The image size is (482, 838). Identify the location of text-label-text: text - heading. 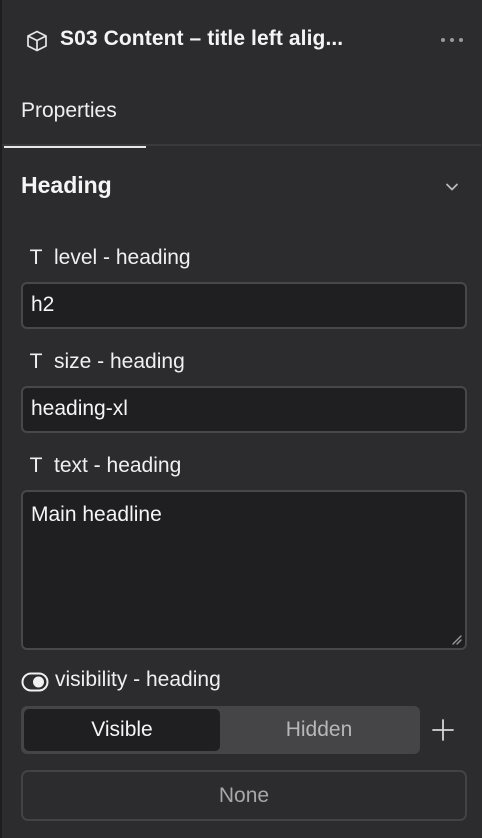
(118, 465).